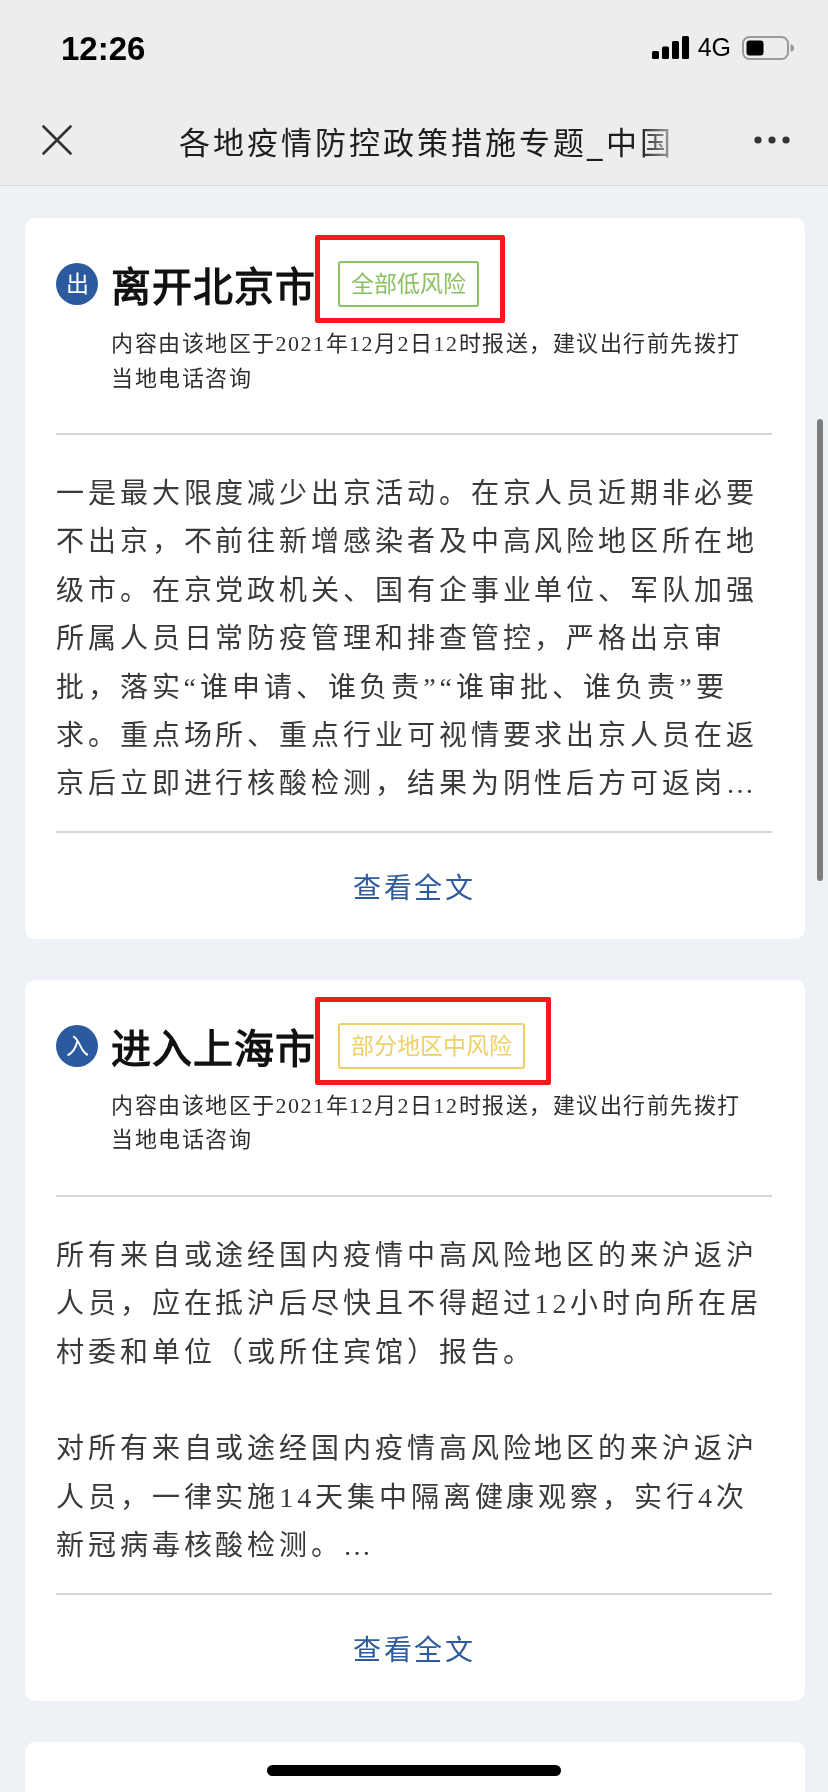  Describe the element at coordinates (57, 140) in the screenshot. I see `close-icon` at that location.